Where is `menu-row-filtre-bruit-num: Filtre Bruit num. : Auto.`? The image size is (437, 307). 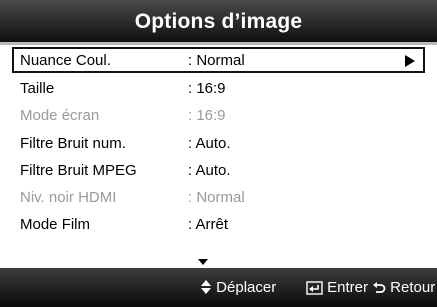 menu-row-filtre-bruit-num: Filtre Bruit num. : Auto. is located at coordinates (218, 143).